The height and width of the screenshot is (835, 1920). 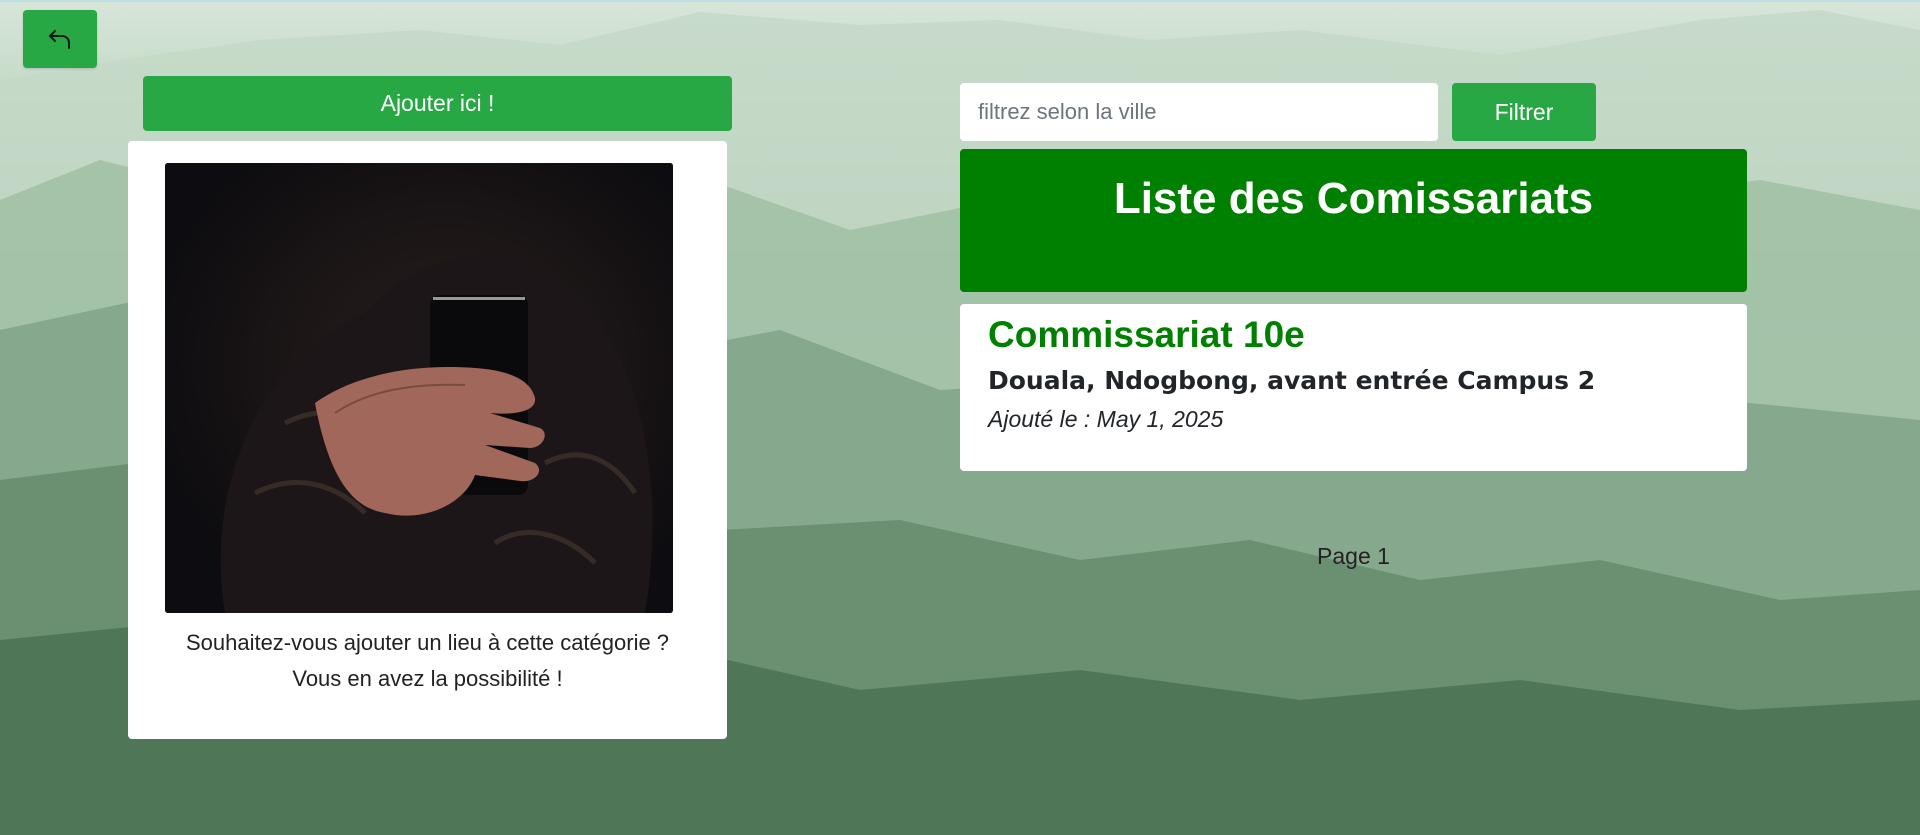 I want to click on list-header: Liste des Comissariats, so click(x=1353, y=220).